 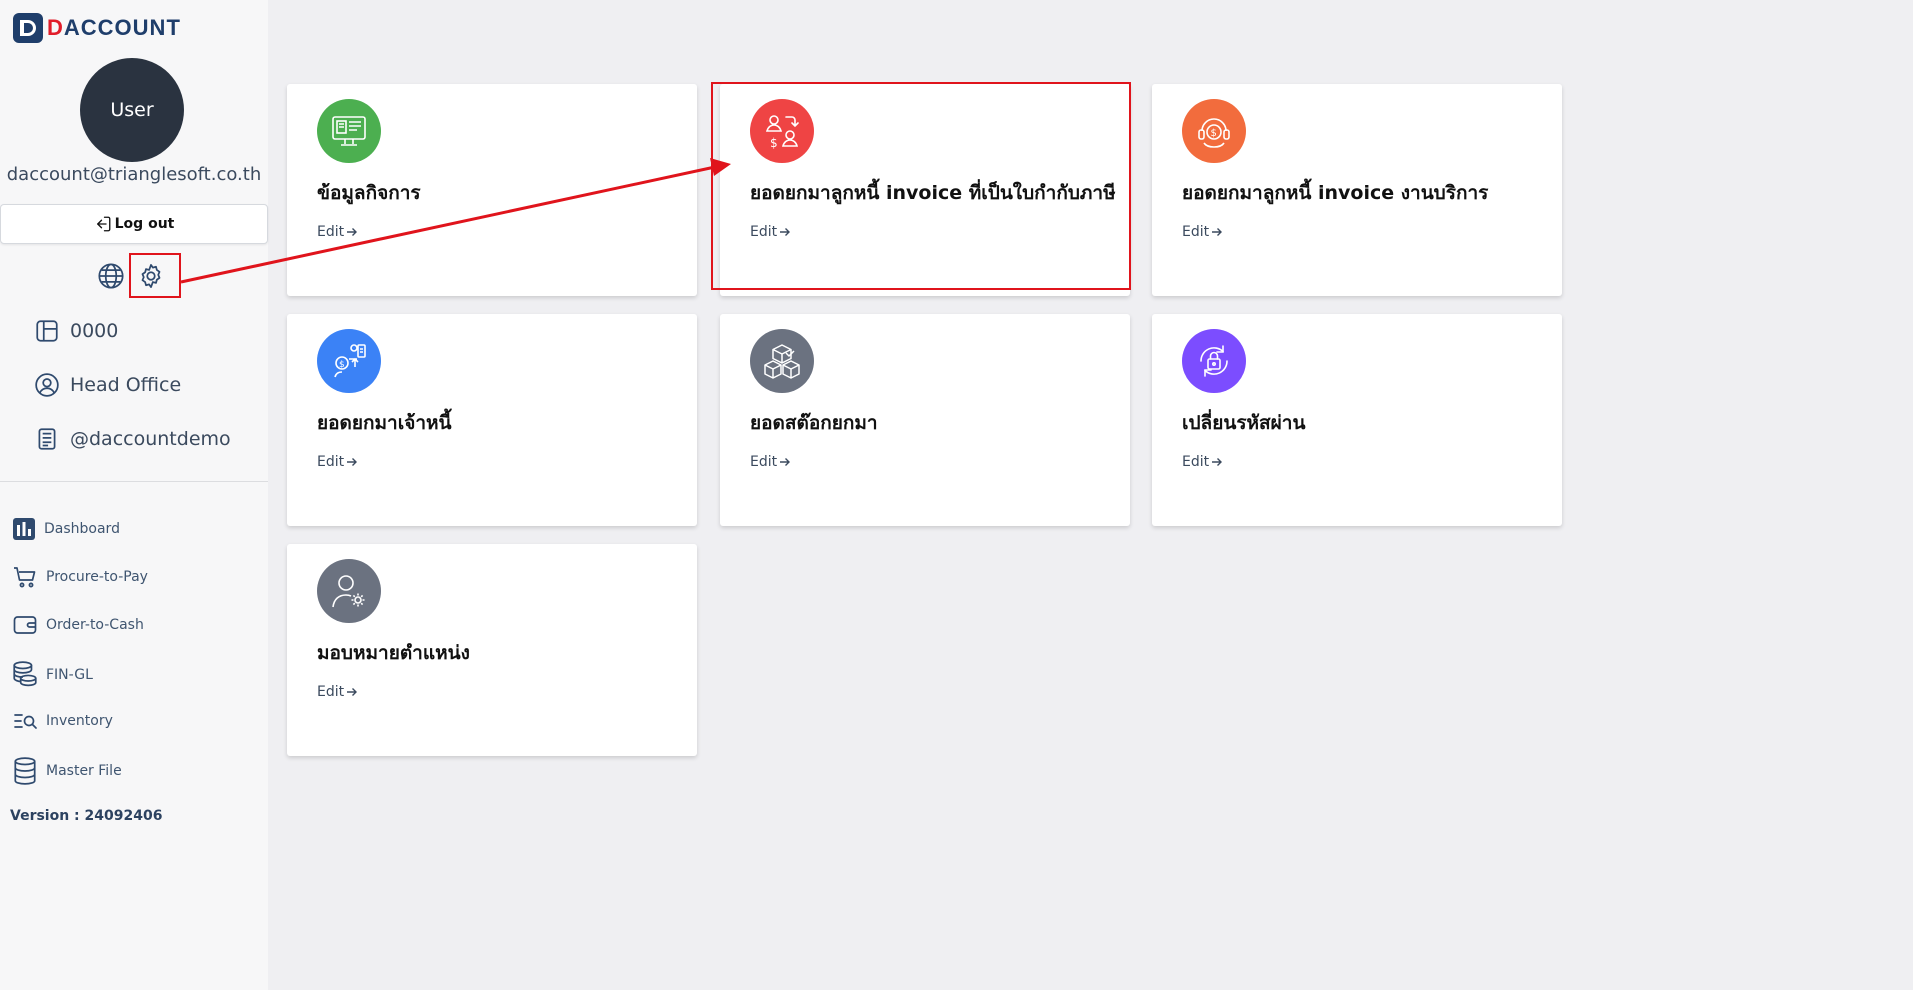 I want to click on sidebar-item-fin-gl: FIN-GL, so click(x=52, y=675).